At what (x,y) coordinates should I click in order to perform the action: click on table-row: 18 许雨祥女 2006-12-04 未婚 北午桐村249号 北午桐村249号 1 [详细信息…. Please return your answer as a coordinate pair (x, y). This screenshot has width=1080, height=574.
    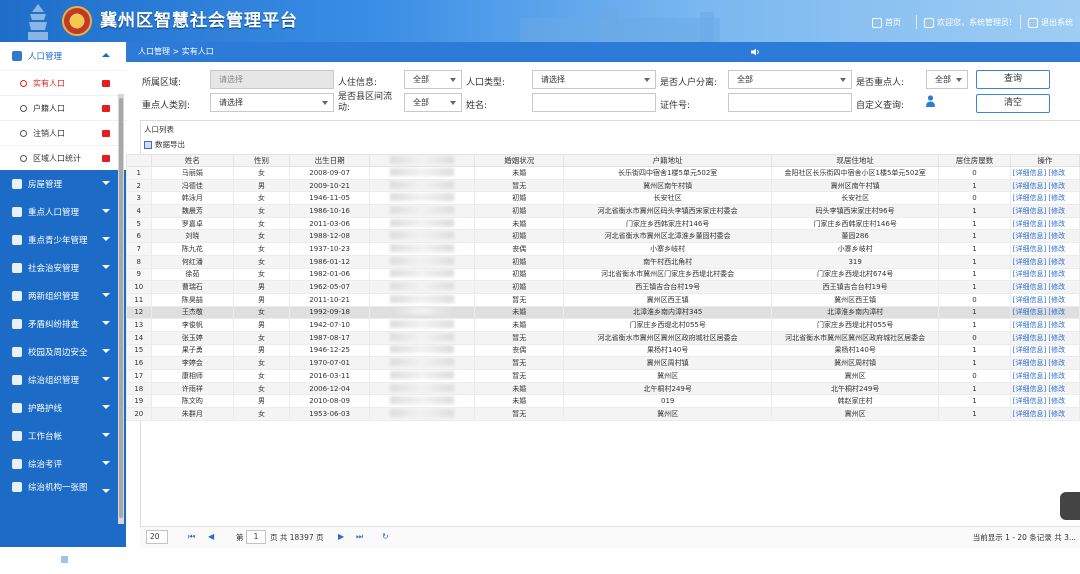
    Looking at the image, I should click on (603, 388).